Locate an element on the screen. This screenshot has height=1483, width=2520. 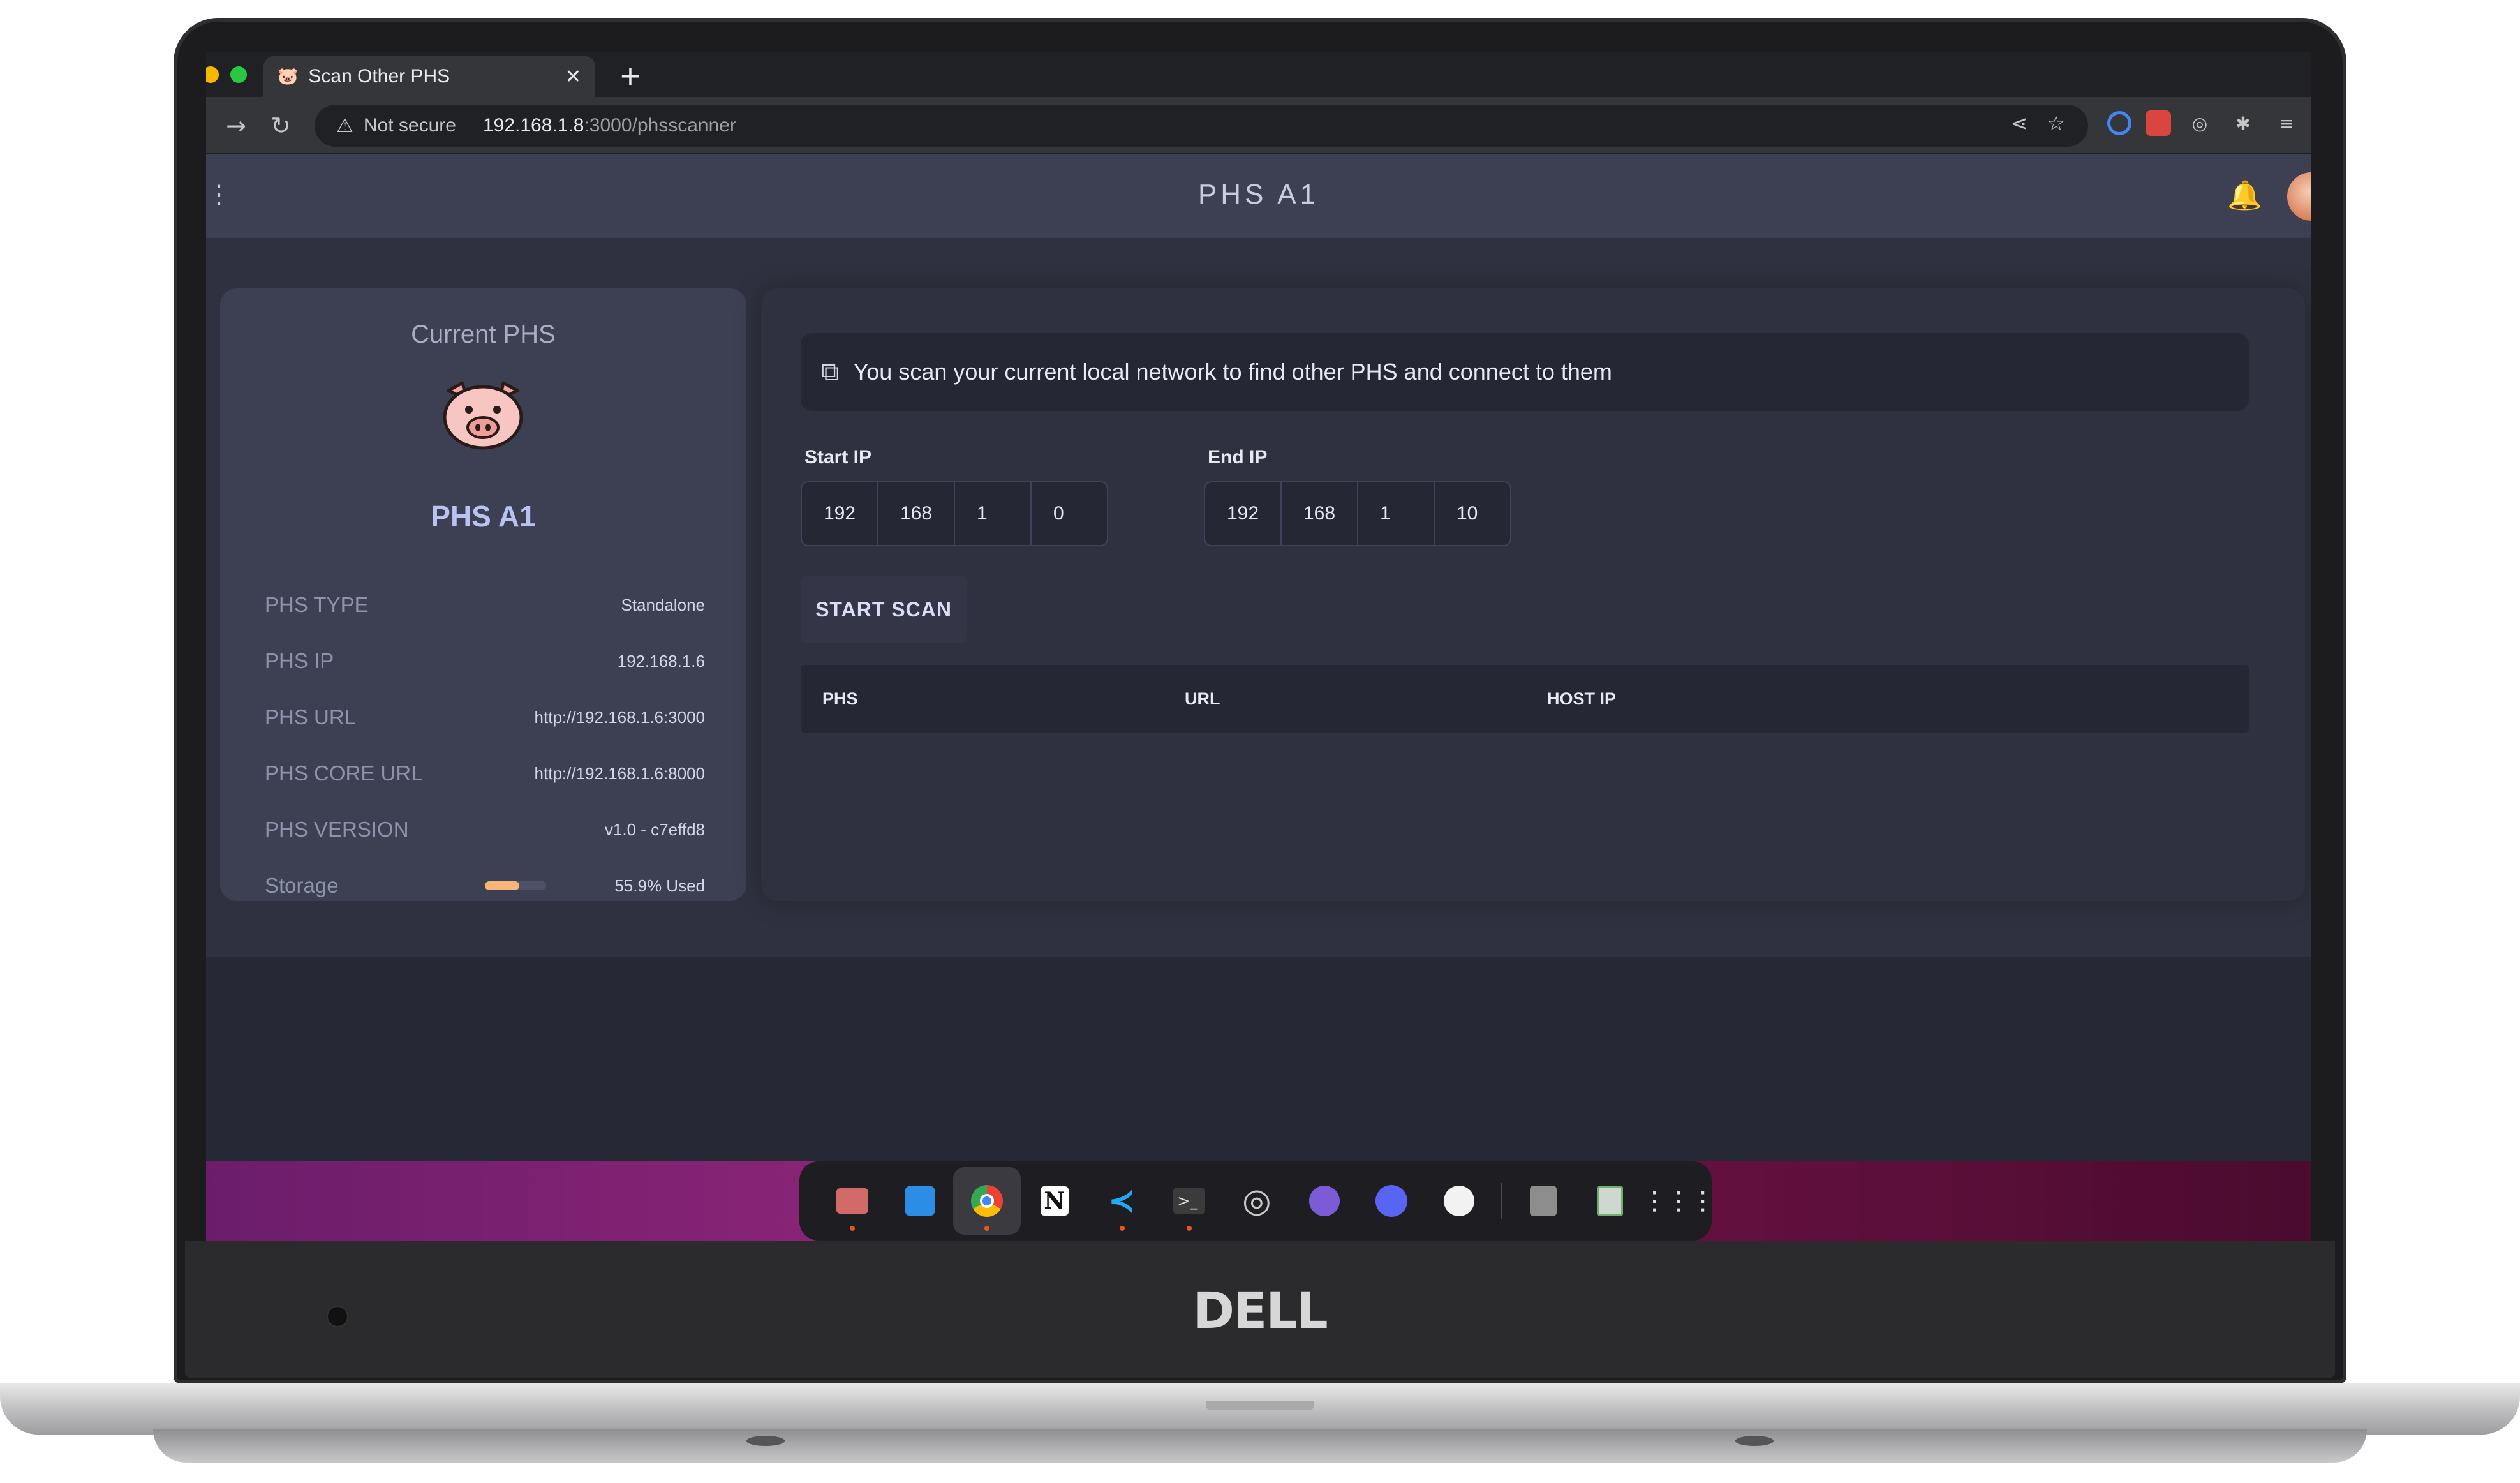
column-header-phs: PHS is located at coordinates (840, 699).